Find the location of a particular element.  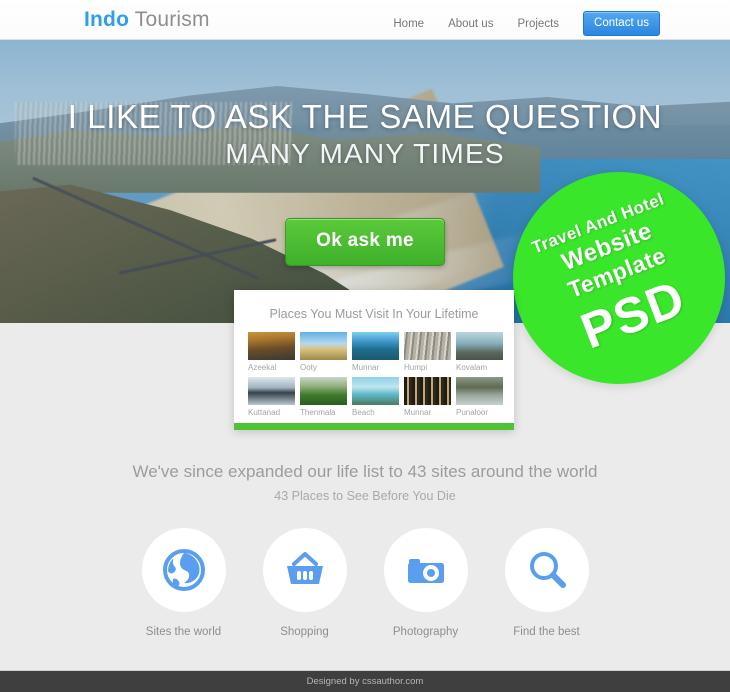

psd-template-badge: Travel And Hotel Website Template PSD is located at coordinates (619, 278).